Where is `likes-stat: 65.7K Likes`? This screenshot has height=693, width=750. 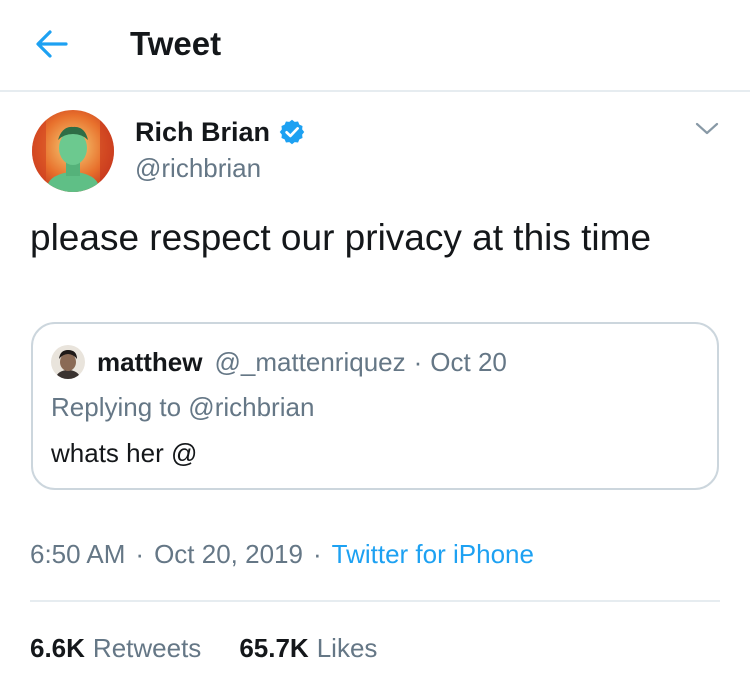
likes-stat: 65.7K Likes is located at coordinates (308, 648).